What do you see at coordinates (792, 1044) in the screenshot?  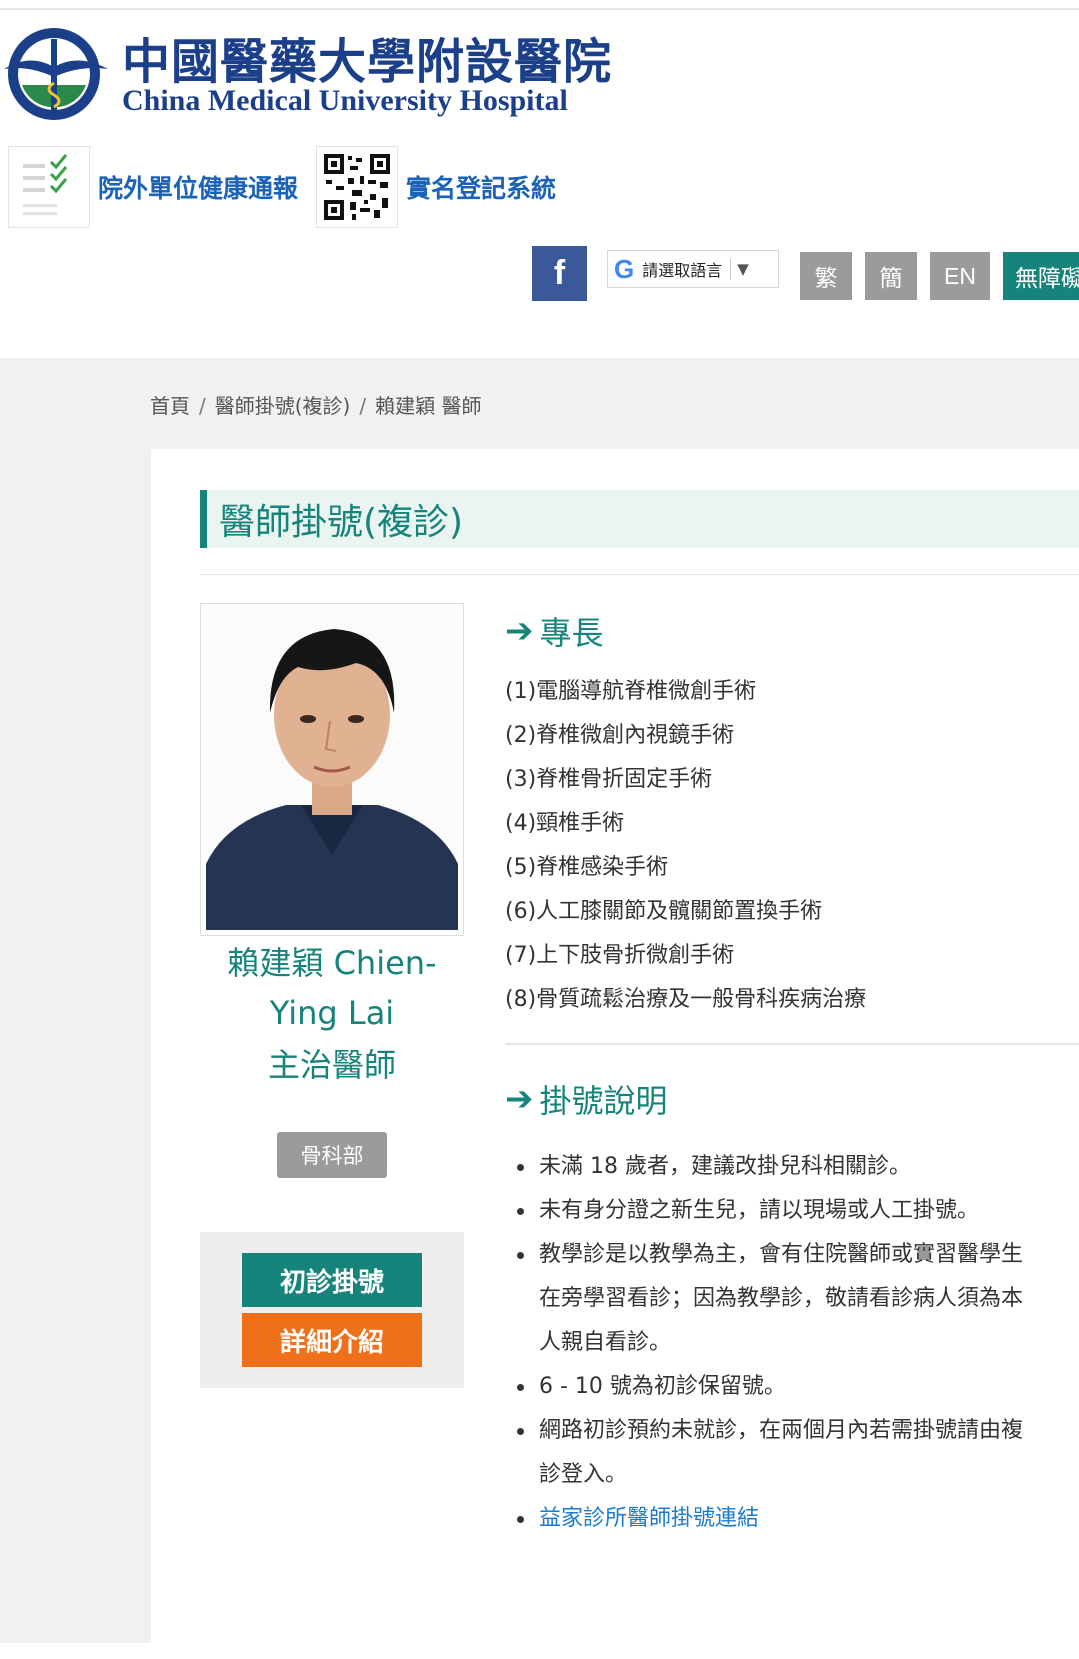 I see `section-divider` at bounding box center [792, 1044].